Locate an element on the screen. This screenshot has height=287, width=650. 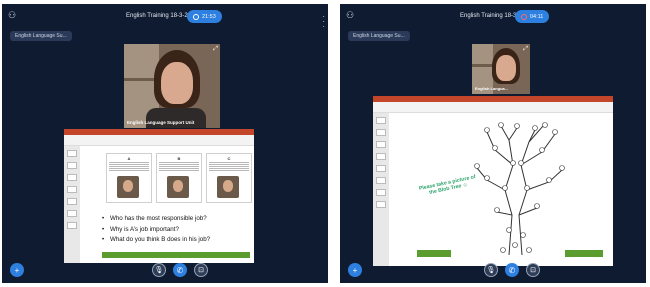
slide-footer-bar is located at coordinates (176, 255).